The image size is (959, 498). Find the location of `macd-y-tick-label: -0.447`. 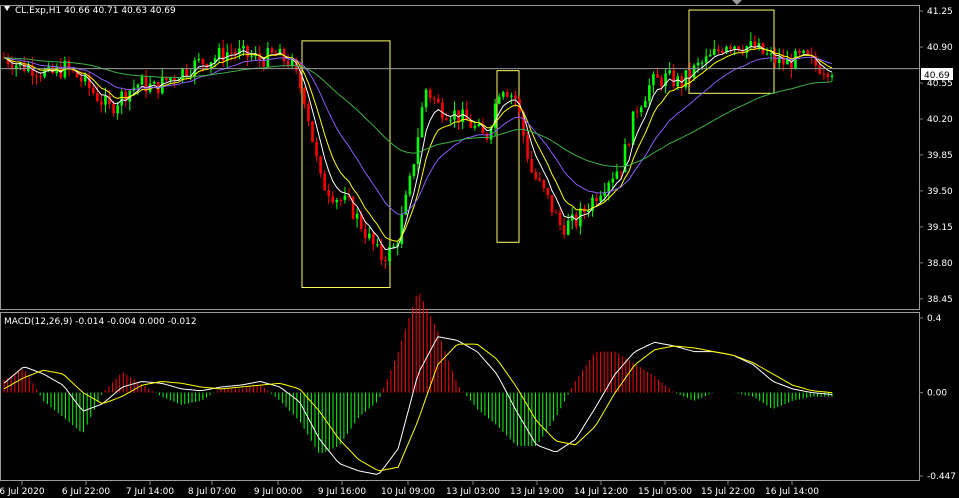

macd-y-tick-label: -0.447 is located at coordinates (941, 477).